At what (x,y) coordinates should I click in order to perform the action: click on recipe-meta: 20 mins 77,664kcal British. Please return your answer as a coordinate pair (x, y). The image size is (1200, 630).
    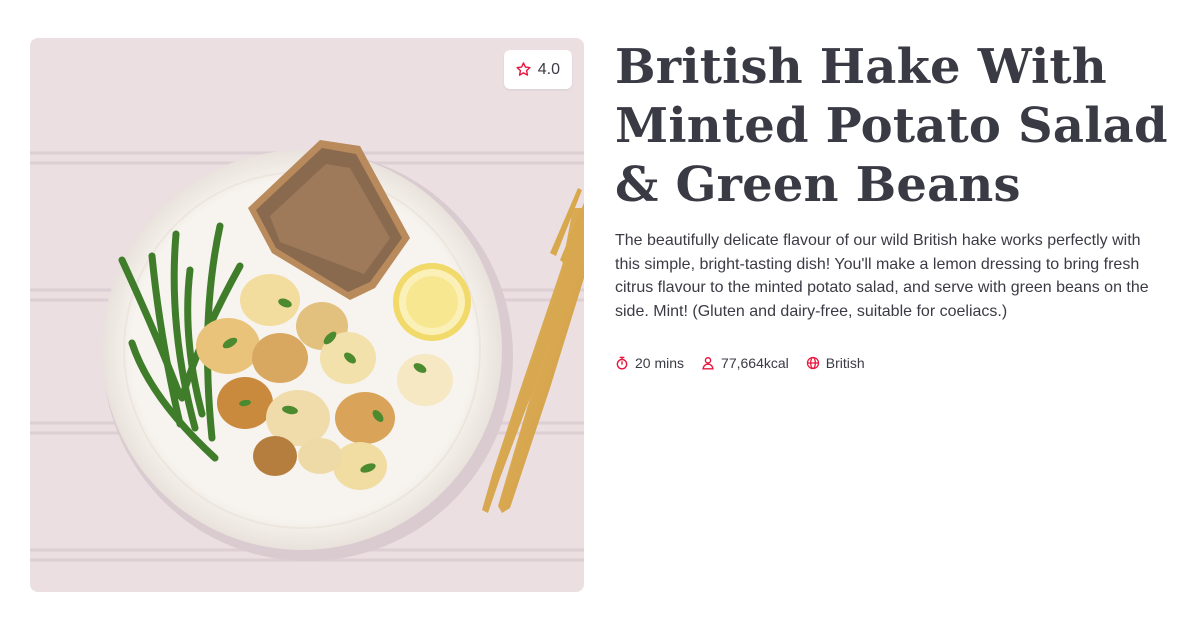
    Looking at the image, I should click on (740, 363).